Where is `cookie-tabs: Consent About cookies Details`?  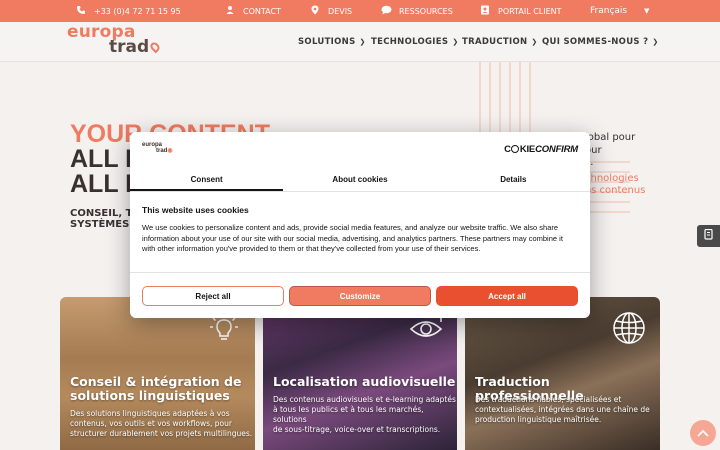 cookie-tabs: Consent About cookies Details is located at coordinates (360, 181).